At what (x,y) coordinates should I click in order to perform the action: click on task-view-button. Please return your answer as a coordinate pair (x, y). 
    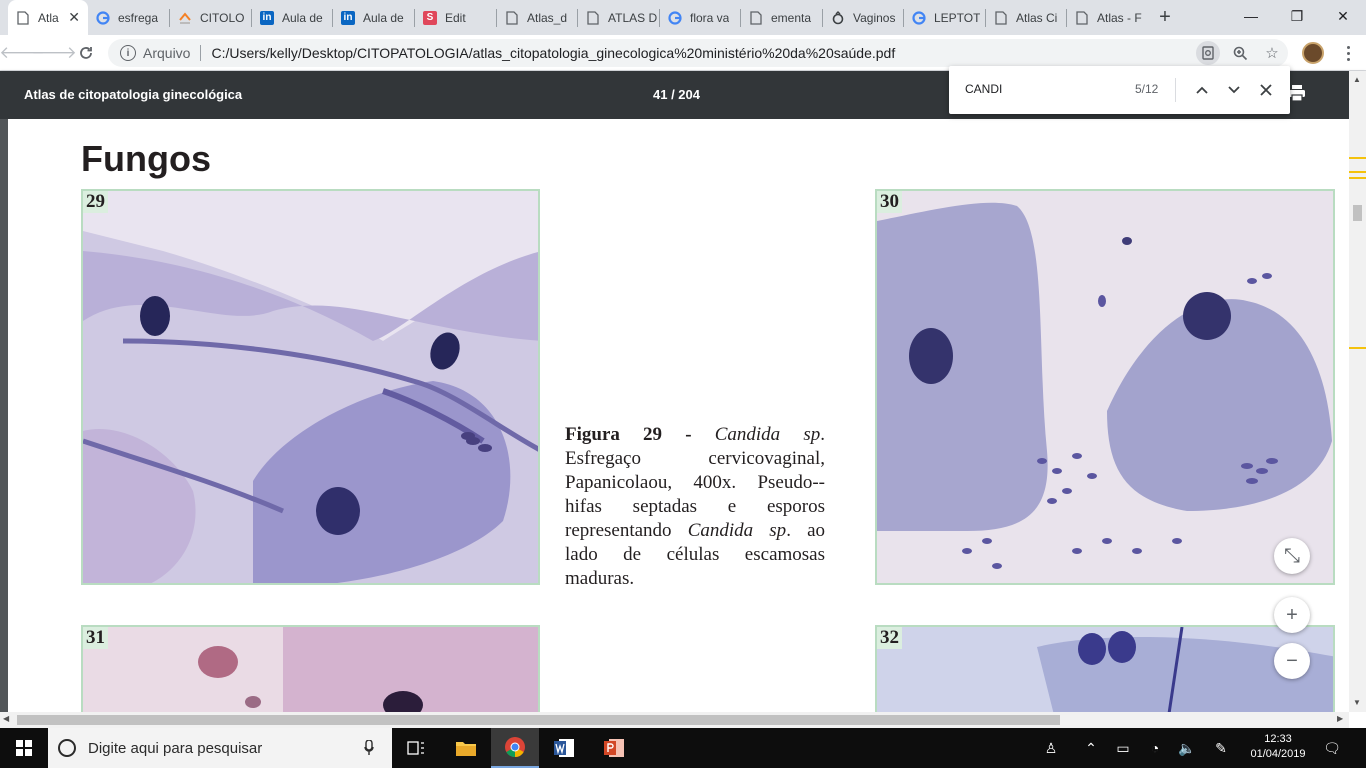
    Looking at the image, I should click on (416, 748).